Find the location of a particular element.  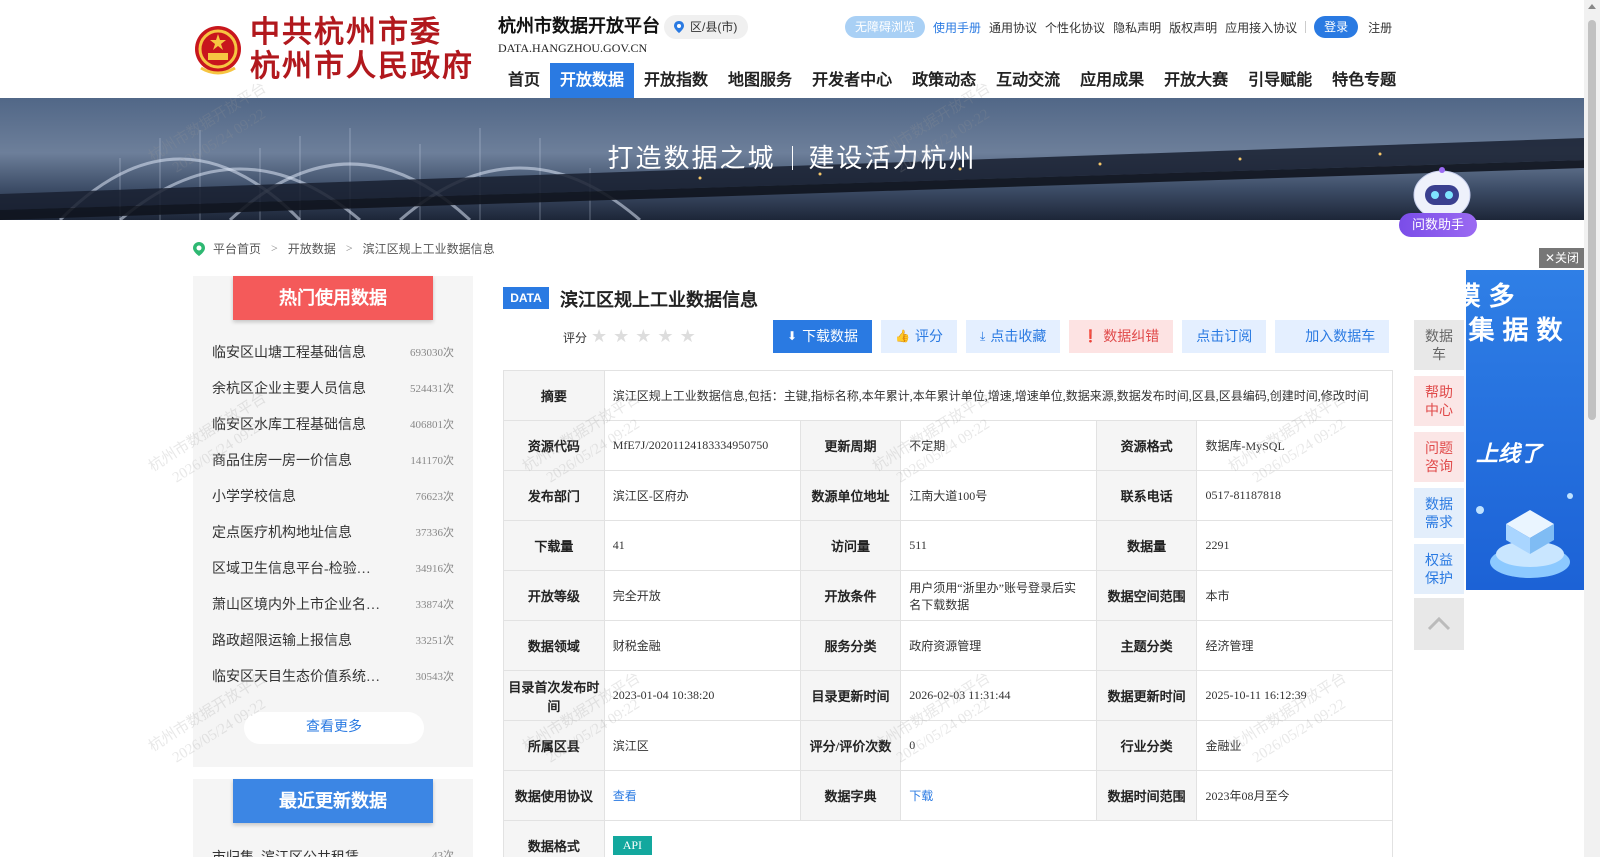

side-tab-questions: 问题咨询 is located at coordinates (1439, 457).